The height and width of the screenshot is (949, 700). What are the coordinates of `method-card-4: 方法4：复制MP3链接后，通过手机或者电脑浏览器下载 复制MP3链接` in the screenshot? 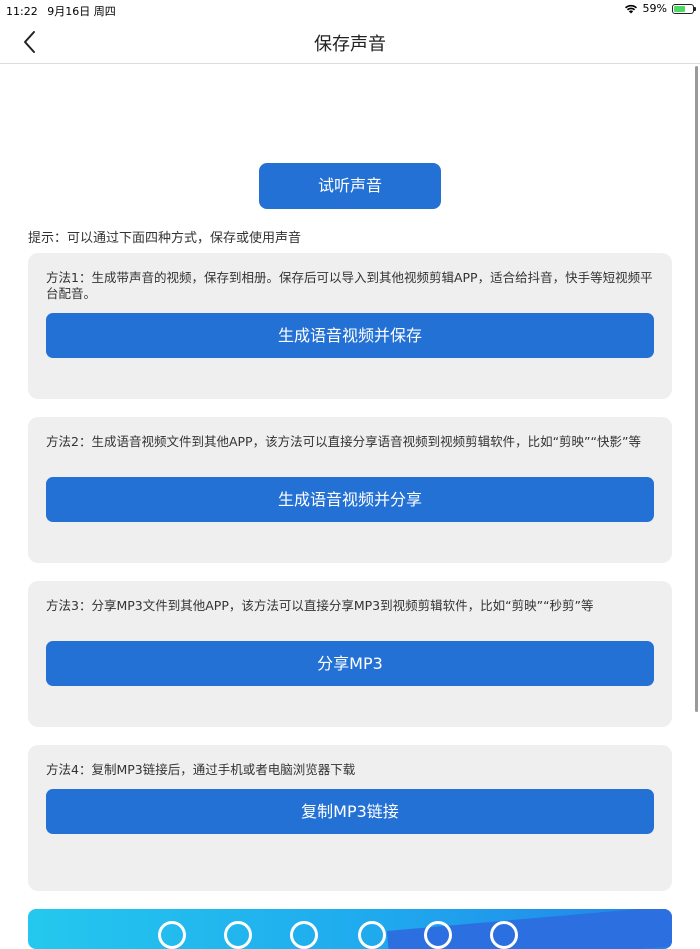 It's located at (350, 818).